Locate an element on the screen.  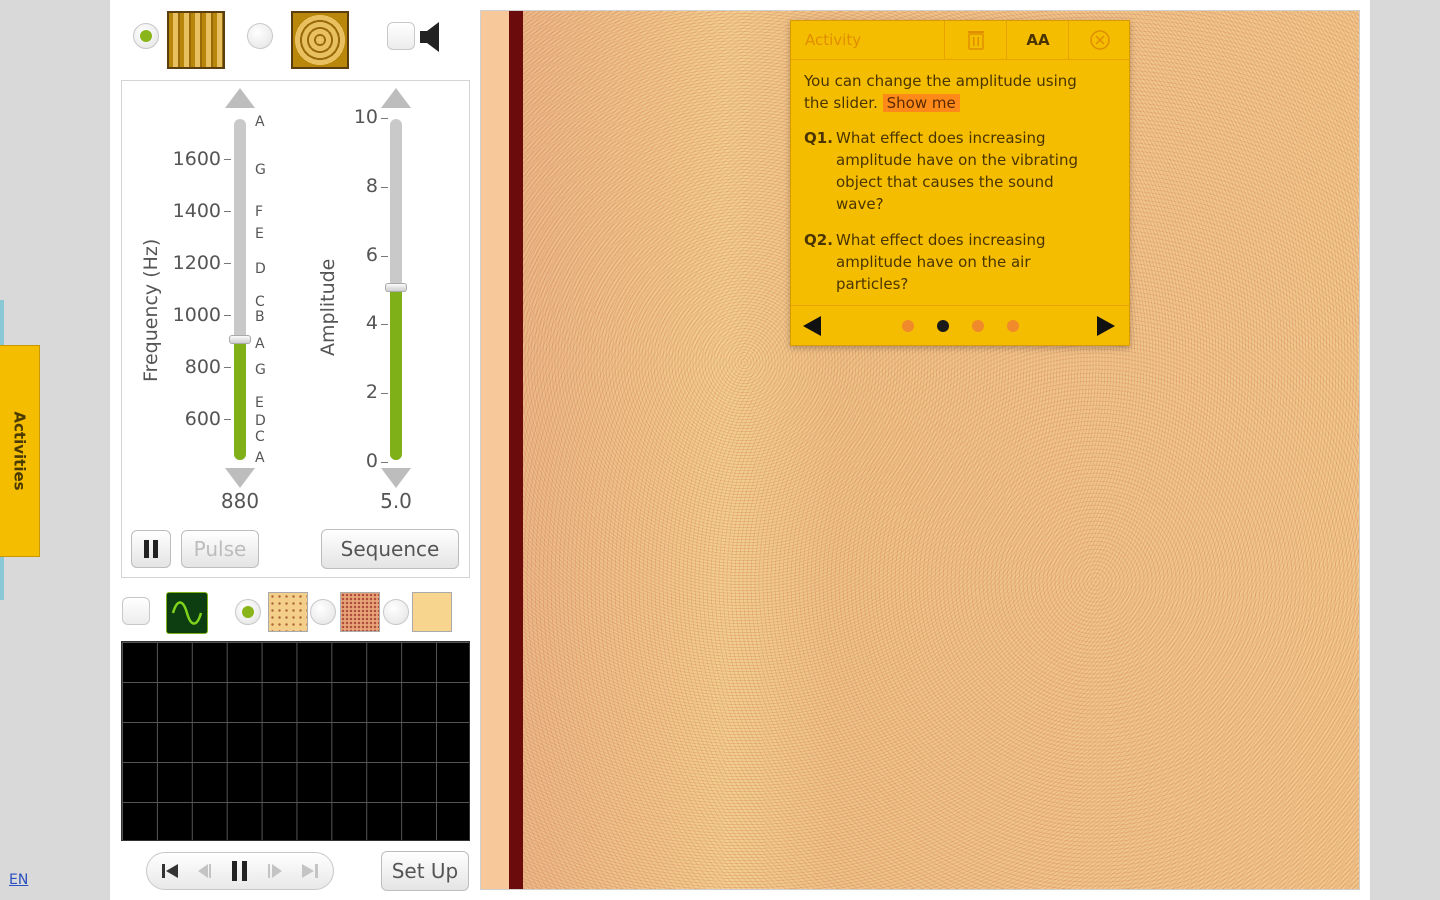
close-icon is located at coordinates (1099, 40).